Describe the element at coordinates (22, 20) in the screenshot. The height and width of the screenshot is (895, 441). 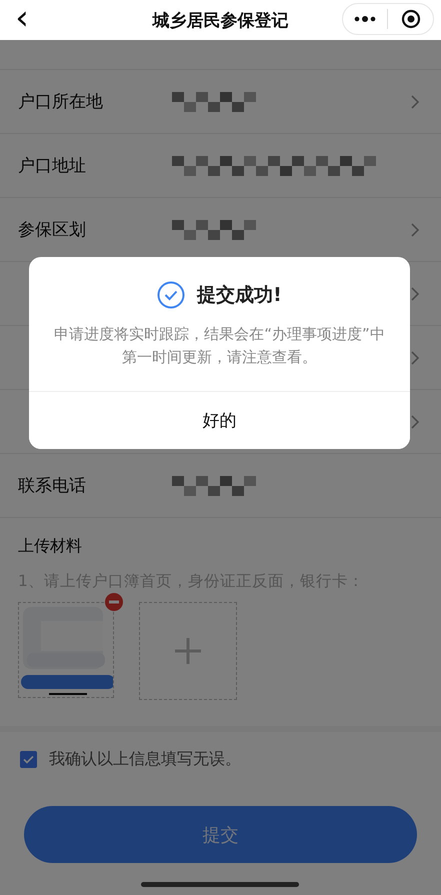
I see `back-button: ‹` at that location.